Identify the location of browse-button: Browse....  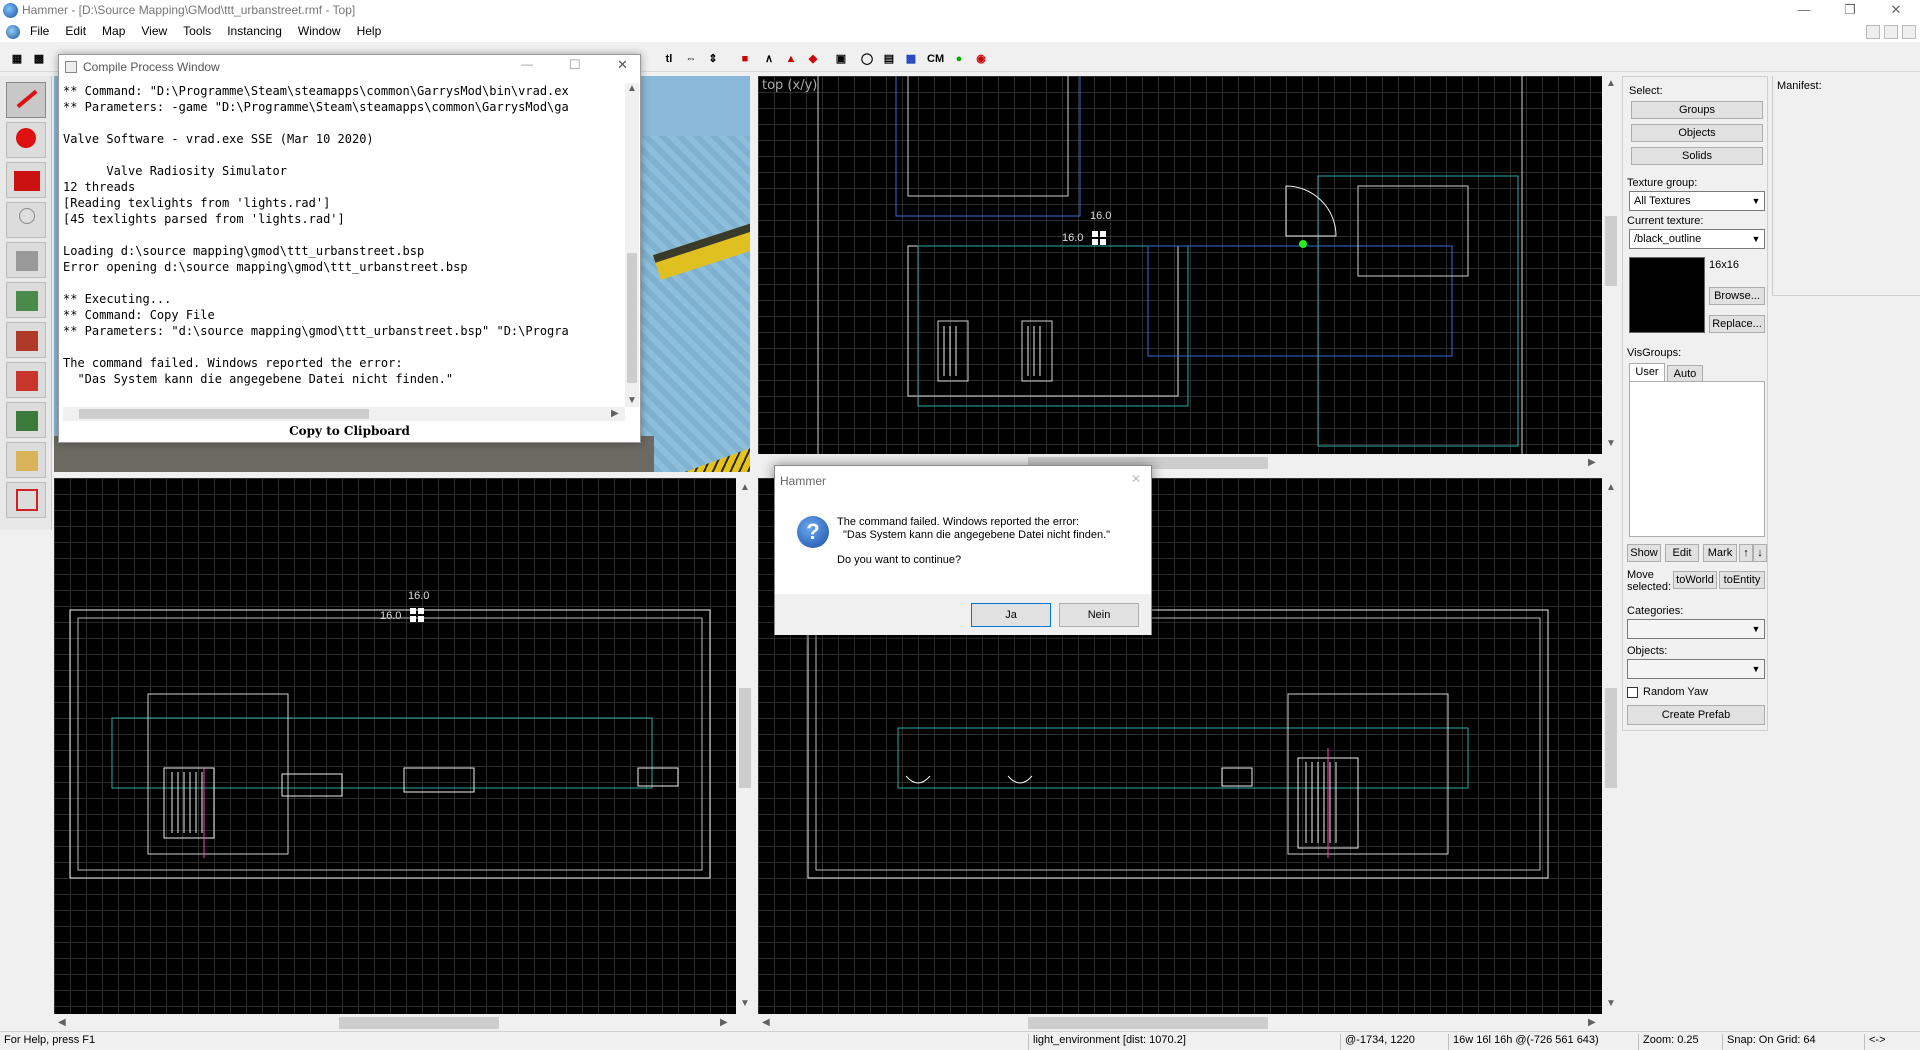
(1737, 296).